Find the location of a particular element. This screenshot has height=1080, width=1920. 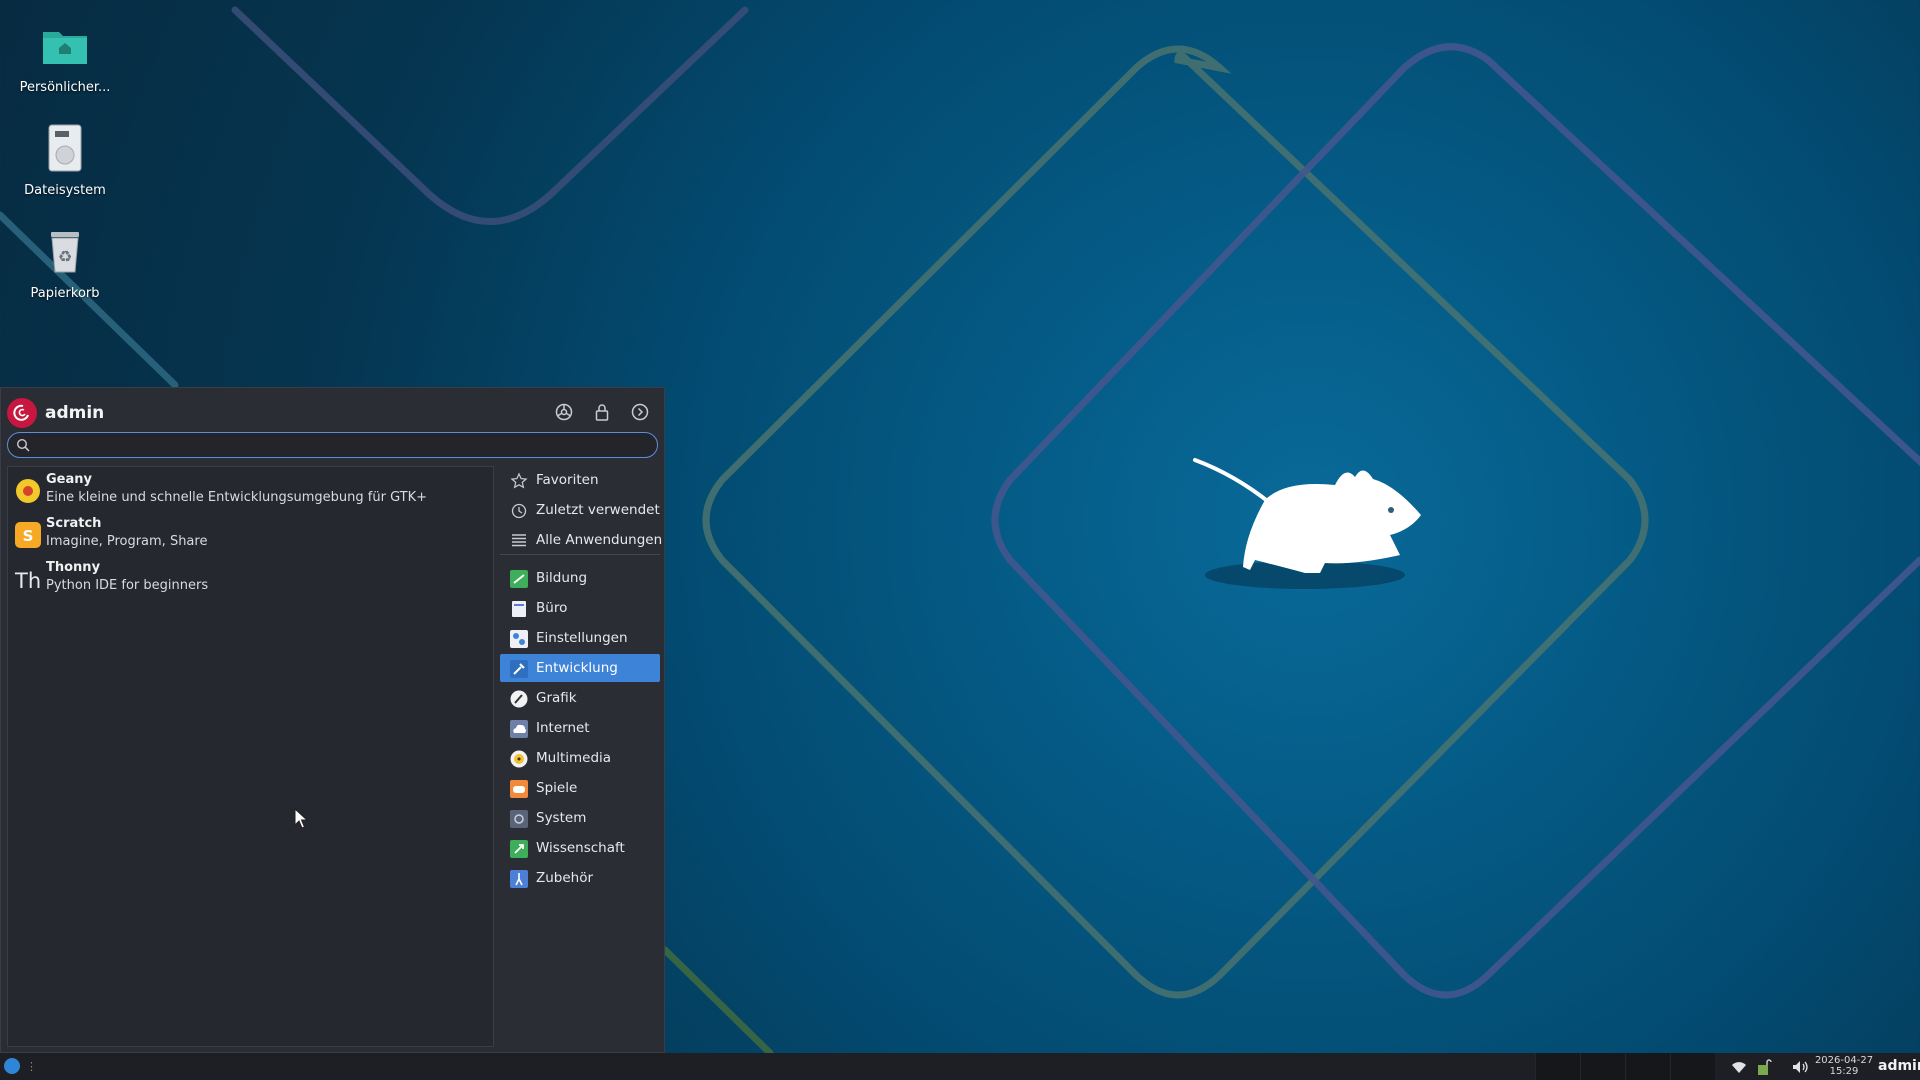

scratch-icon: S is located at coordinates (28, 535).